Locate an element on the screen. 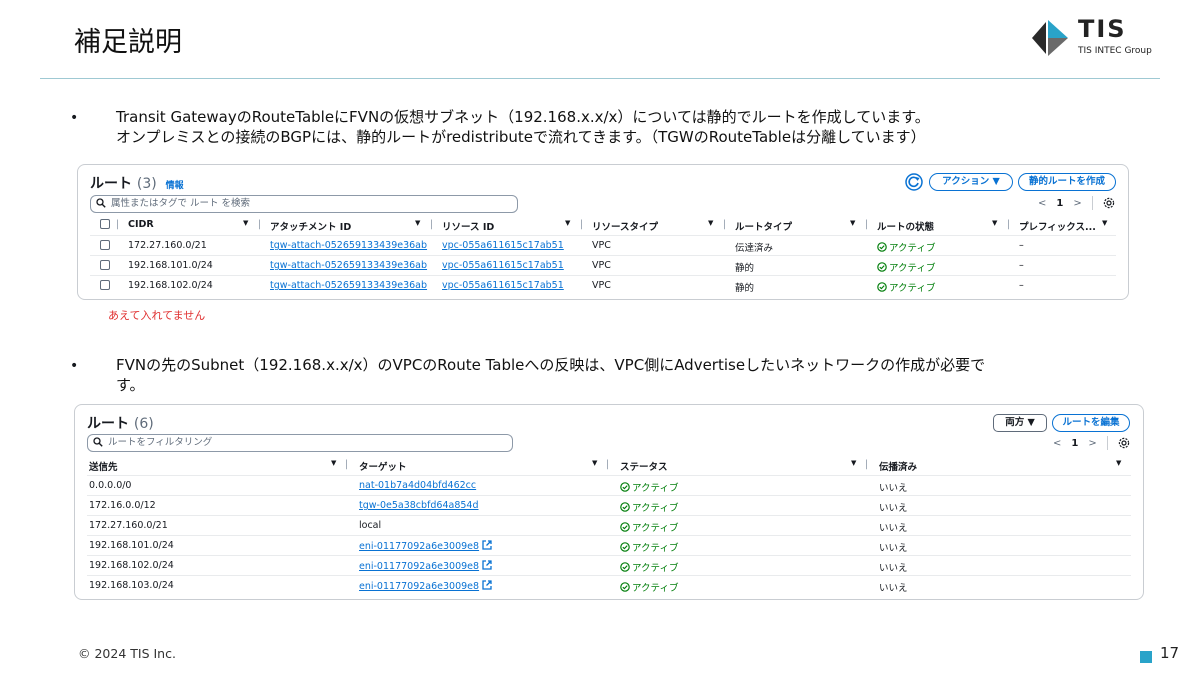  table-row: 172.27.160.0/21 local アクティブ いいえ is located at coordinates (609, 525).